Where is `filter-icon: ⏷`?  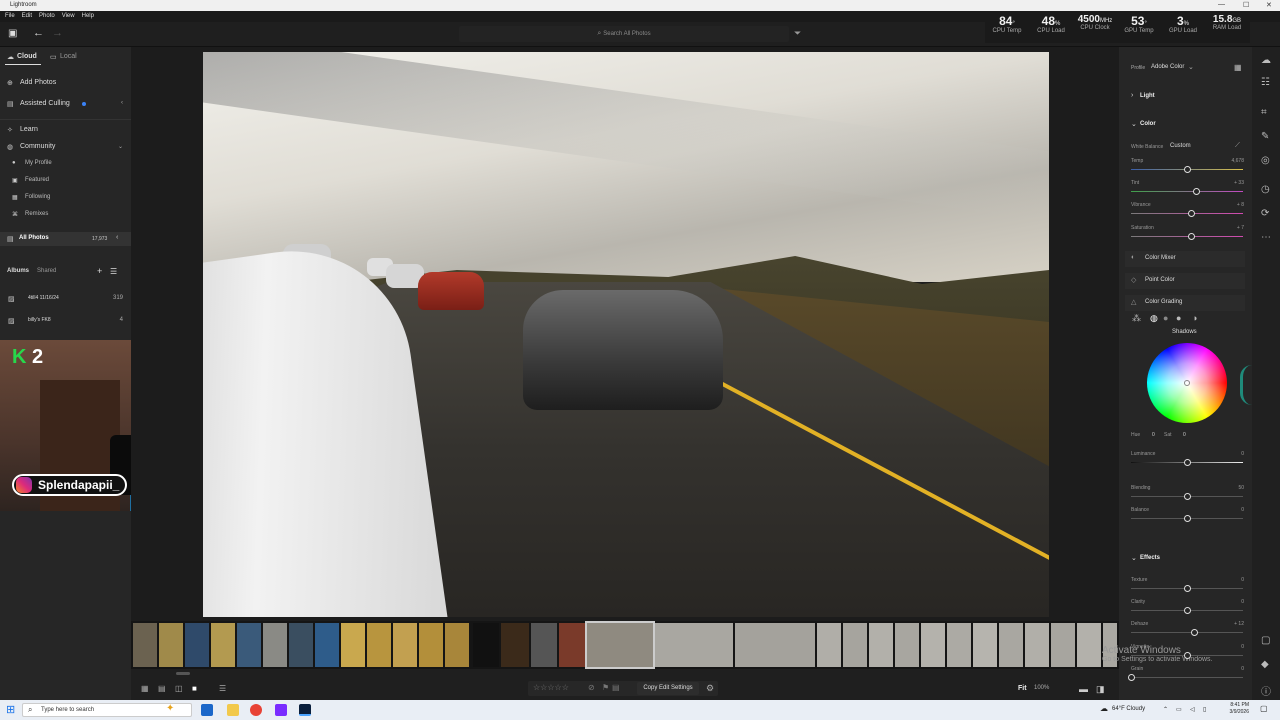 filter-icon: ⏷ is located at coordinates (797, 33).